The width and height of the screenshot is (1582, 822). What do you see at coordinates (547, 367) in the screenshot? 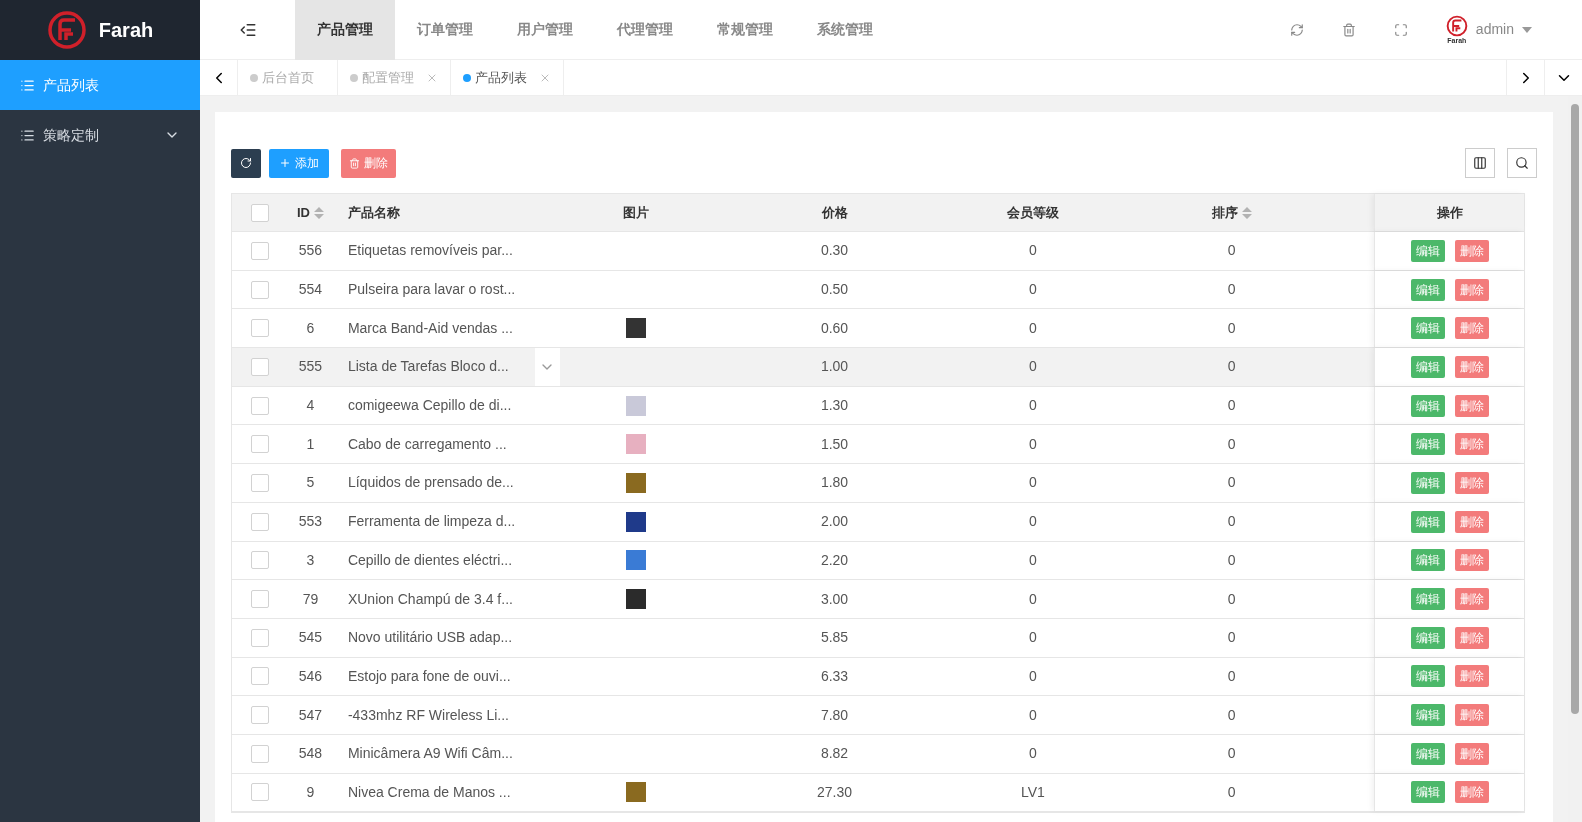
I see `expand-button` at bounding box center [547, 367].